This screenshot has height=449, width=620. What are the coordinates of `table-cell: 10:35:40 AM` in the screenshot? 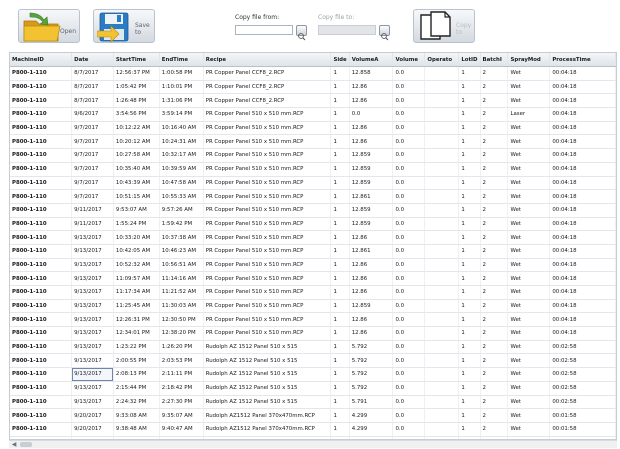 It's located at (136, 169).